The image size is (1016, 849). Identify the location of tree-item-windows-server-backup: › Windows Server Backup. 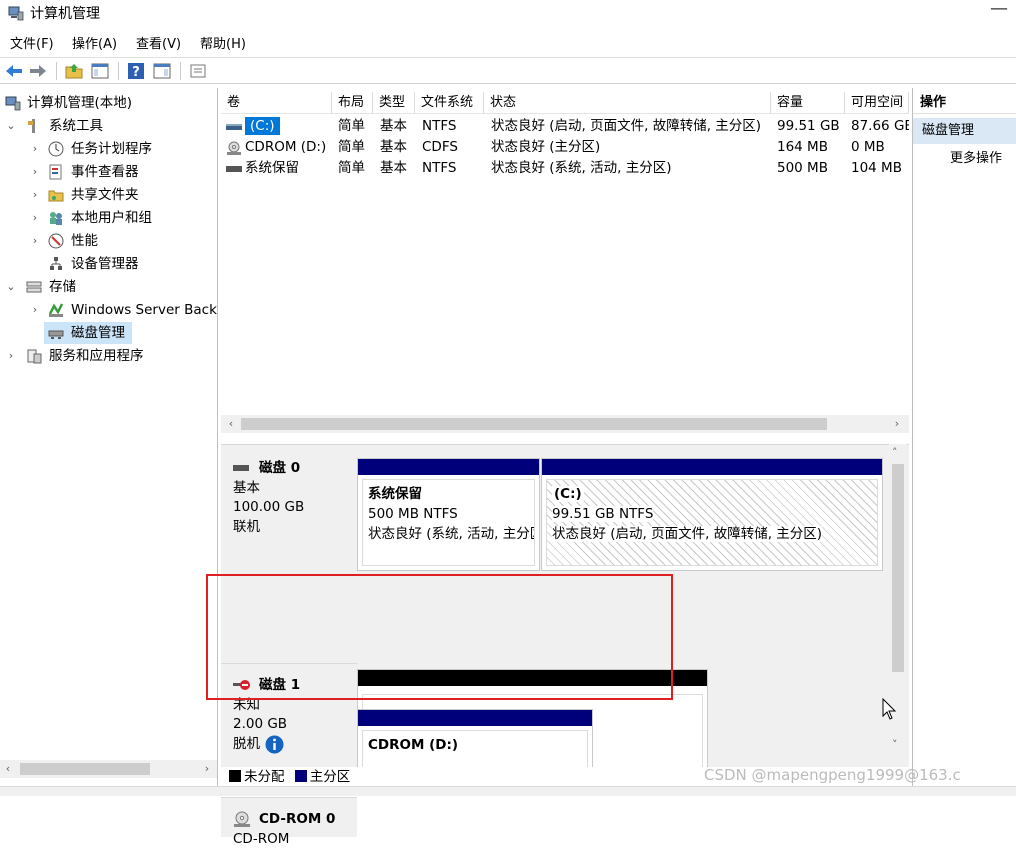
(108, 310).